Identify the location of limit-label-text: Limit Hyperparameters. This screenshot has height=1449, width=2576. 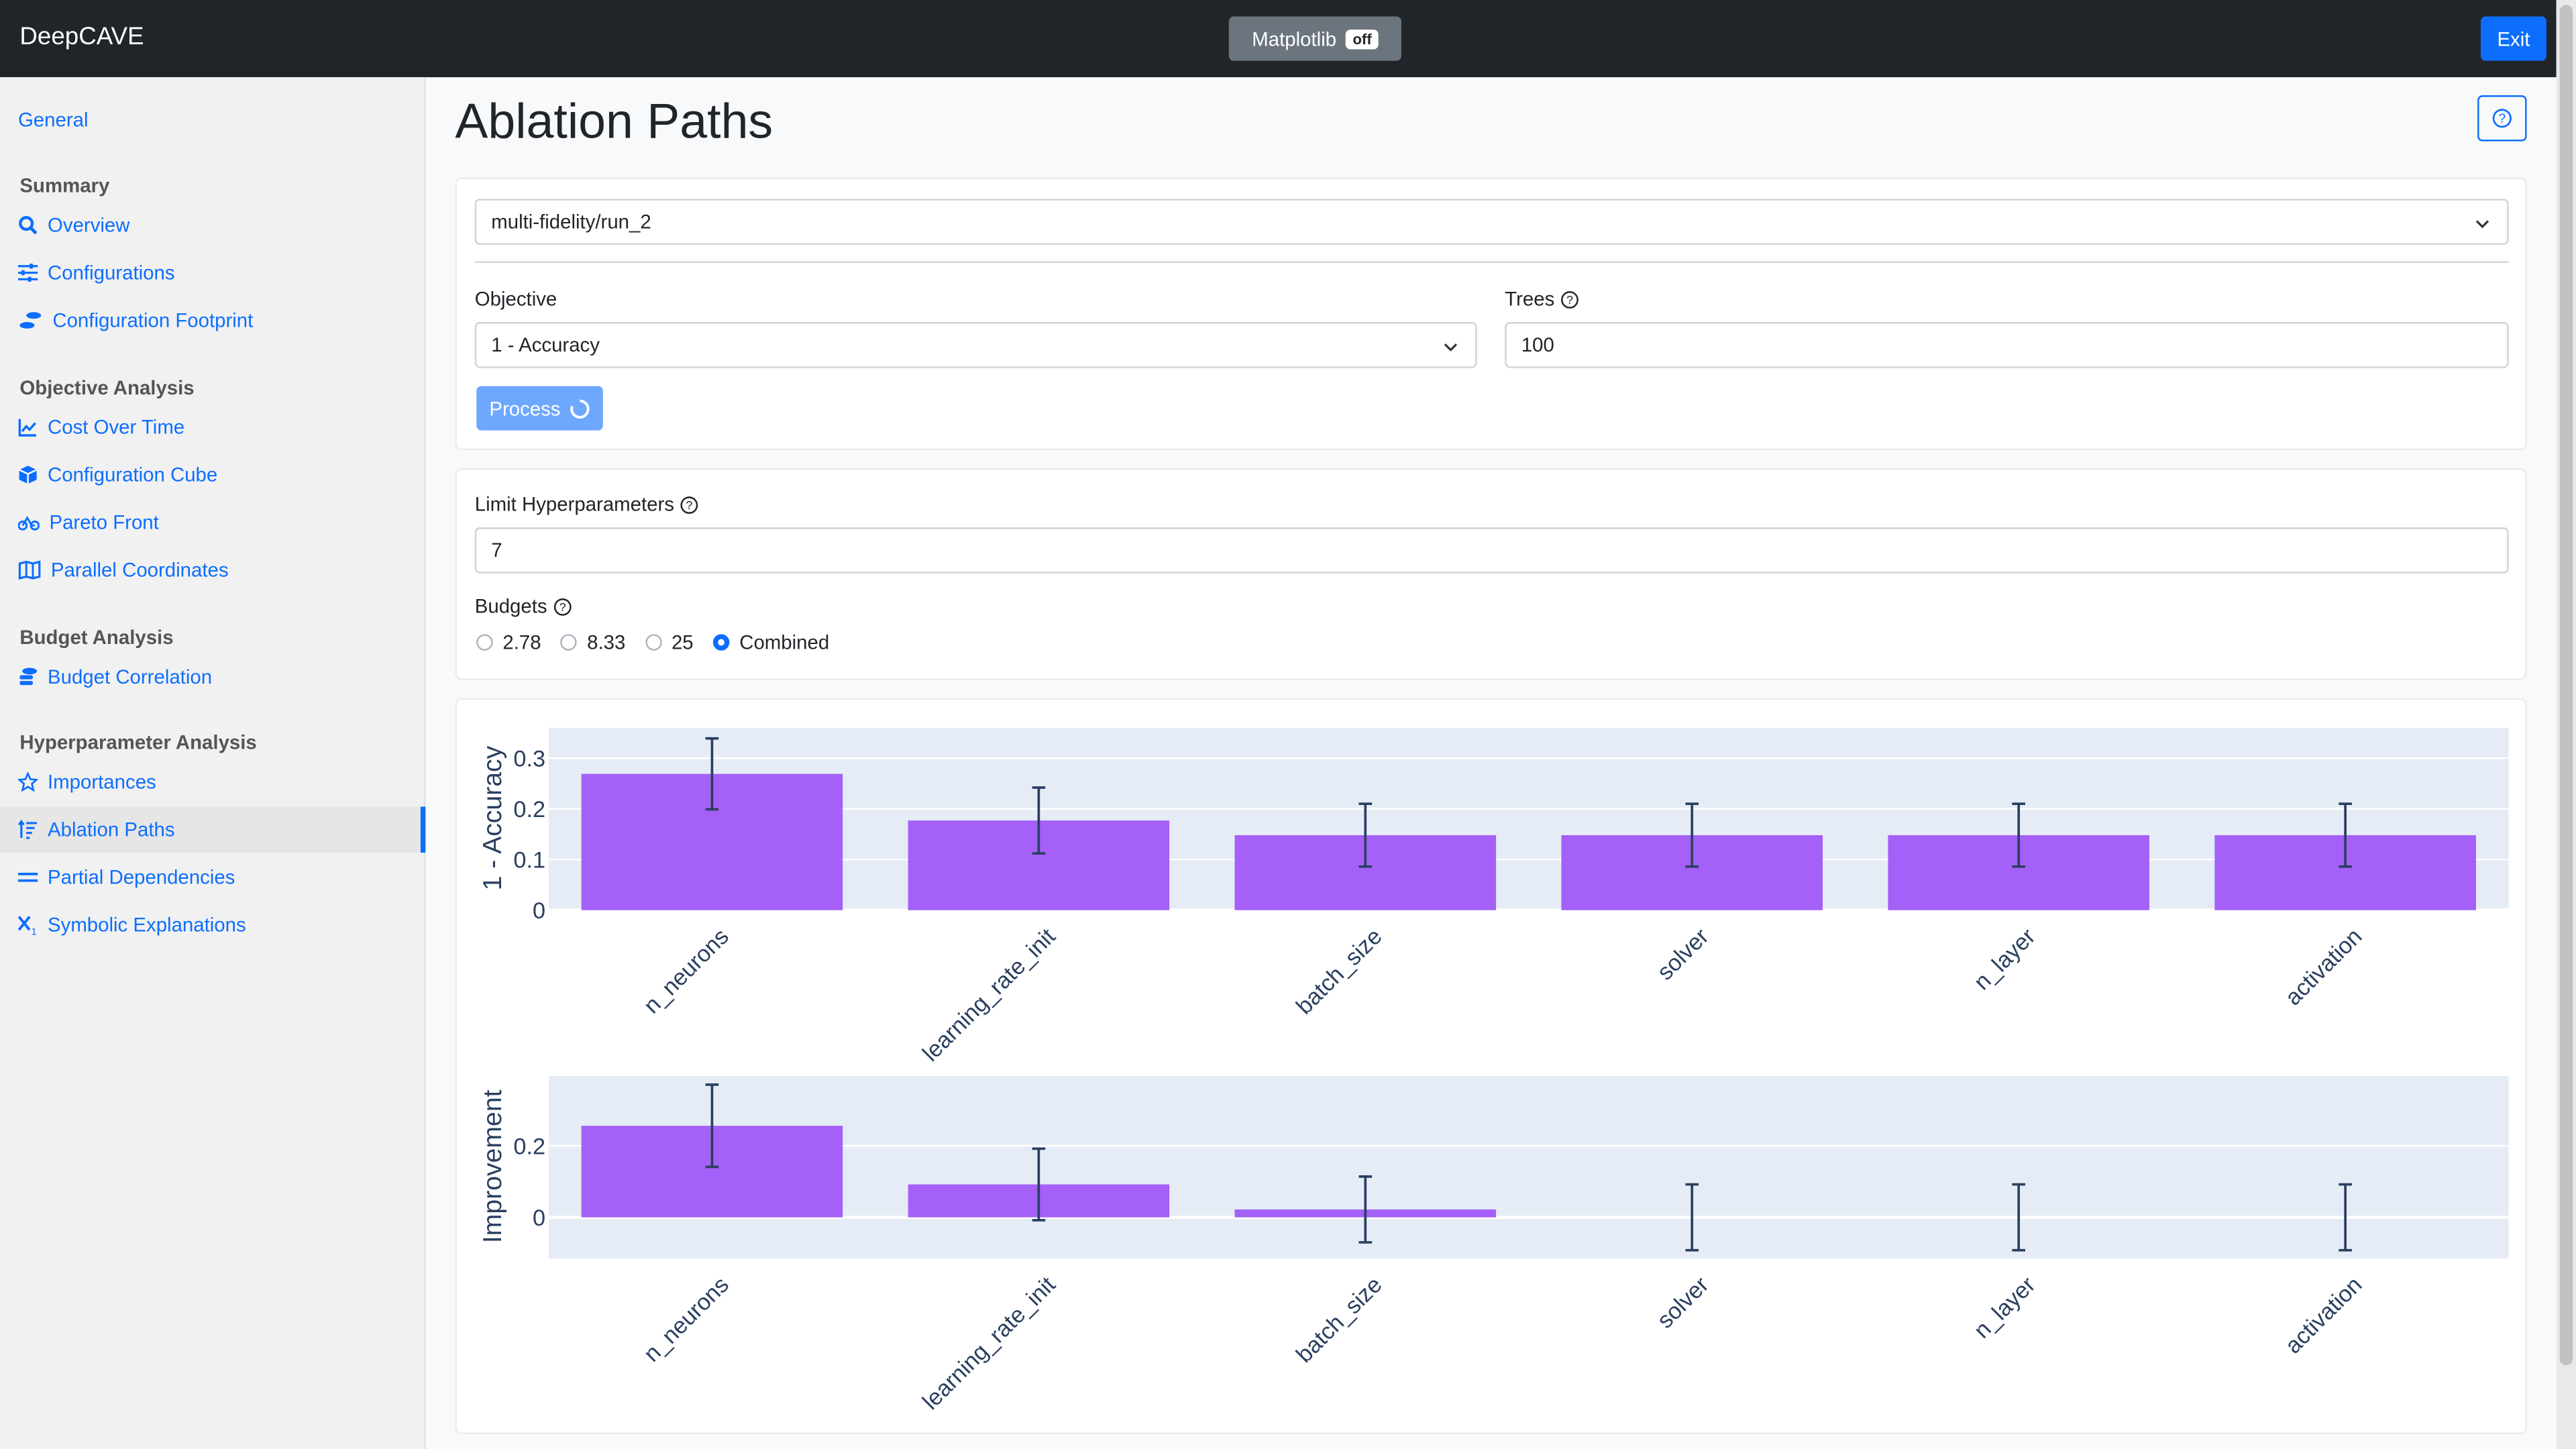
(574, 504).